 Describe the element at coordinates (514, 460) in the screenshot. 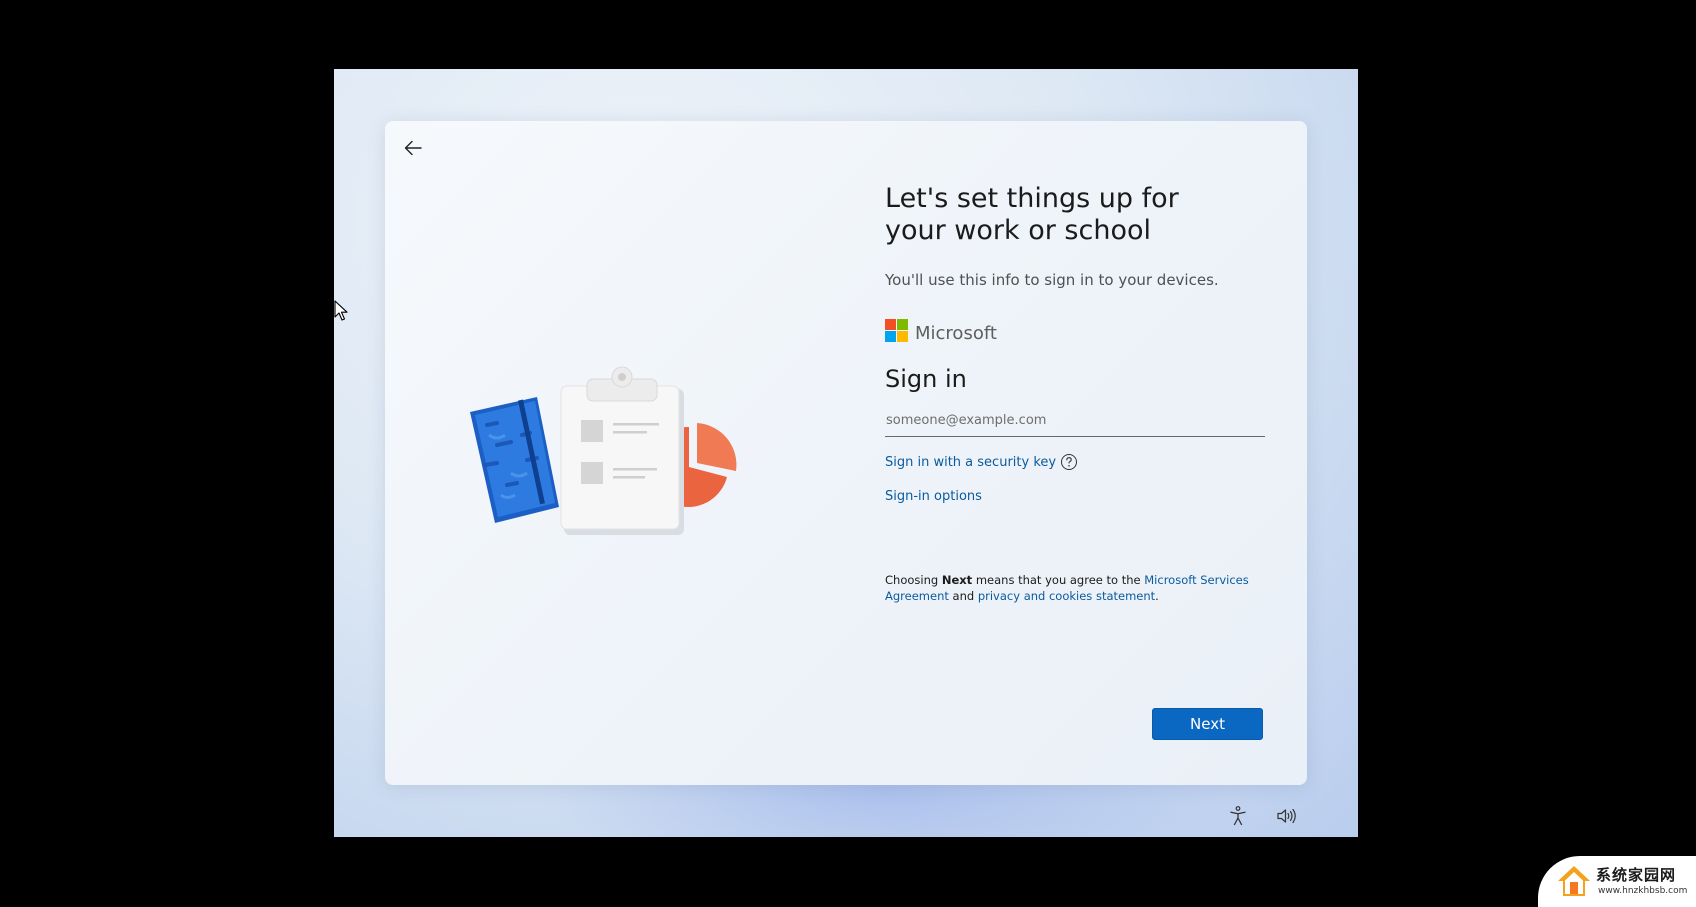

I see `notebook-graphic` at that location.